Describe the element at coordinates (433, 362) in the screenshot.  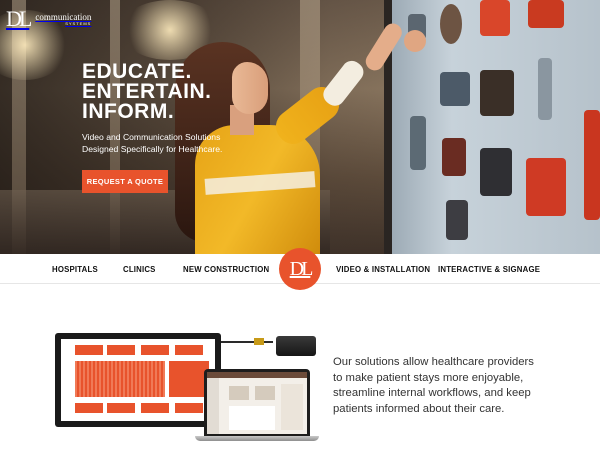
I see `description-line: Our solutions allow healthcare providers` at that location.